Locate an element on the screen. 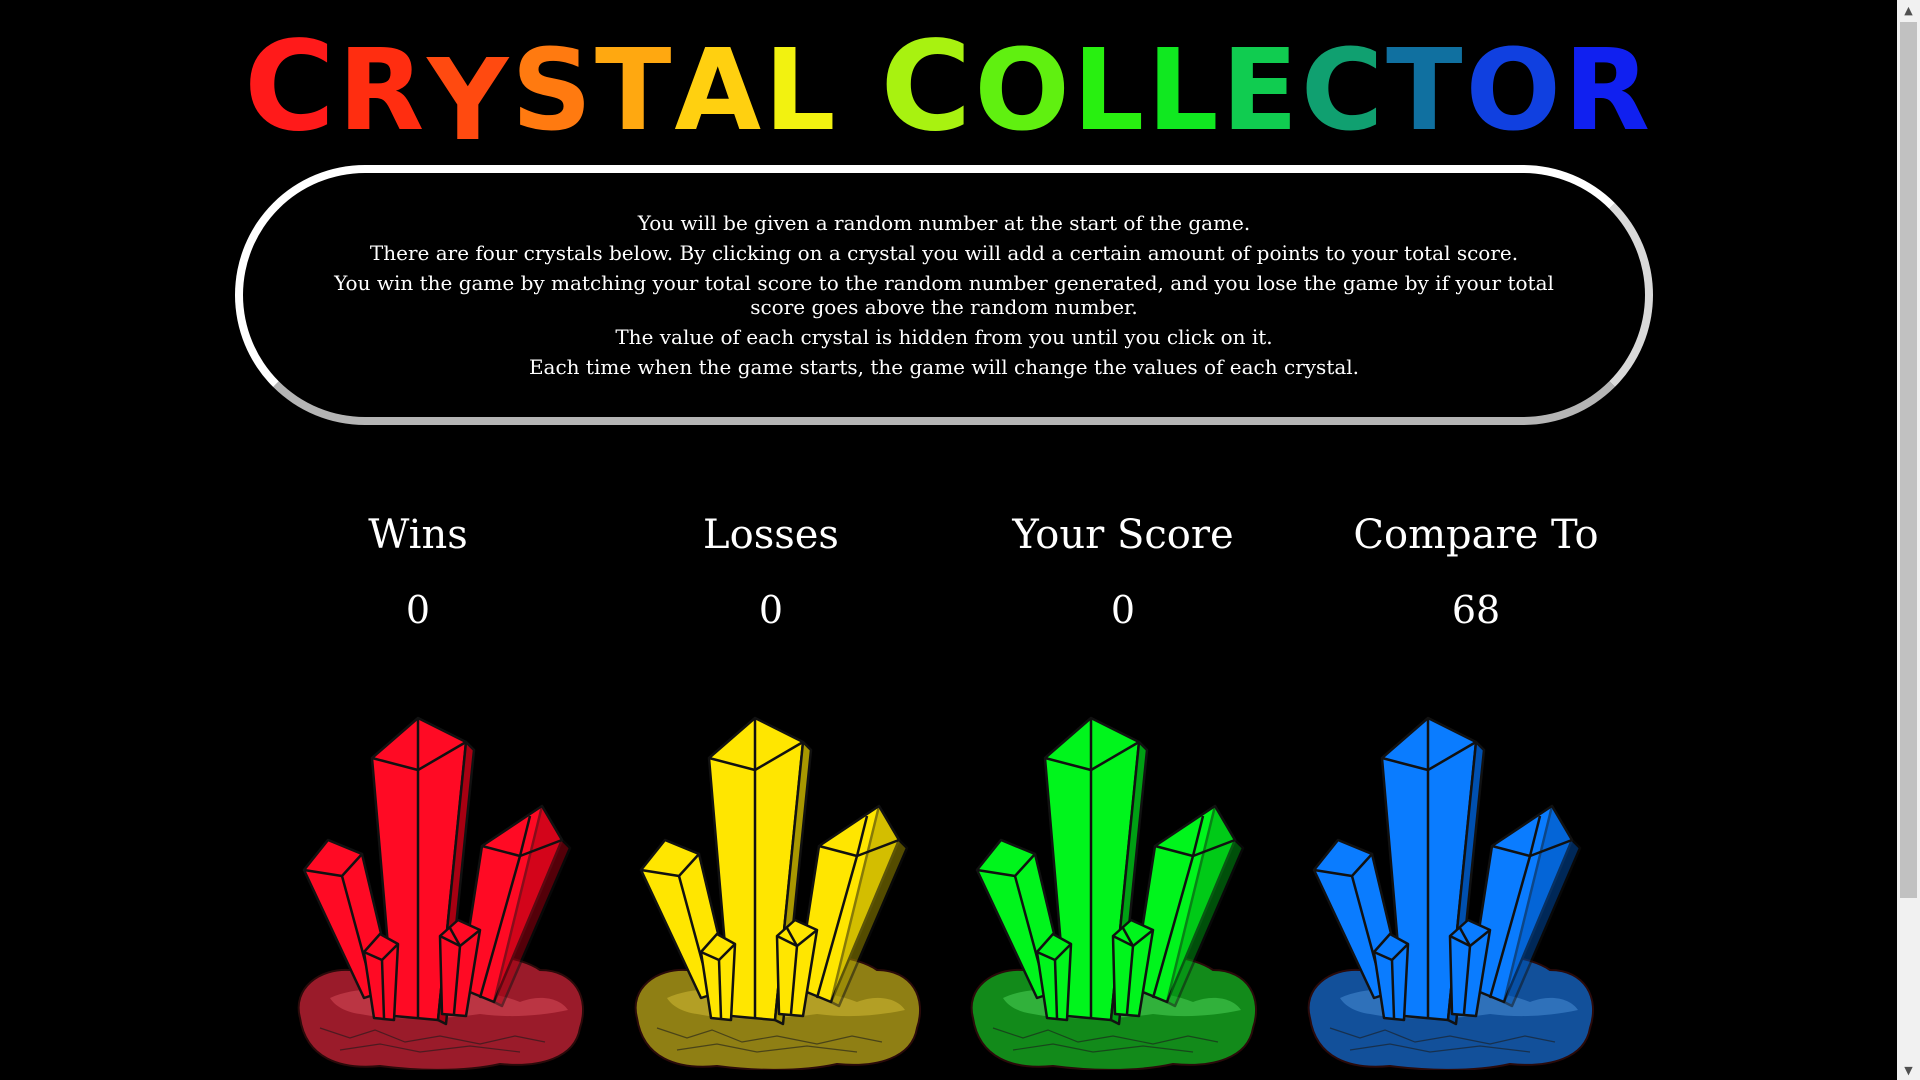 The width and height of the screenshot is (1920, 1080). title-letter: Y is located at coordinates (469, 101).